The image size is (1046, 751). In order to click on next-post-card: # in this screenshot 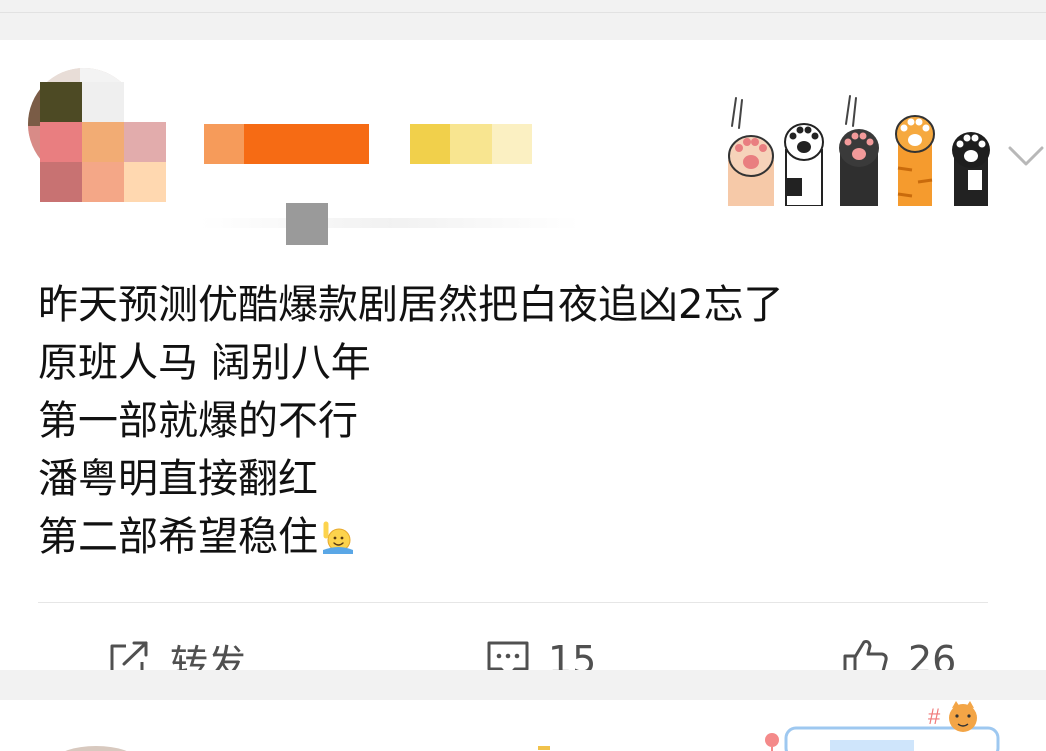, I will do `click(523, 725)`.